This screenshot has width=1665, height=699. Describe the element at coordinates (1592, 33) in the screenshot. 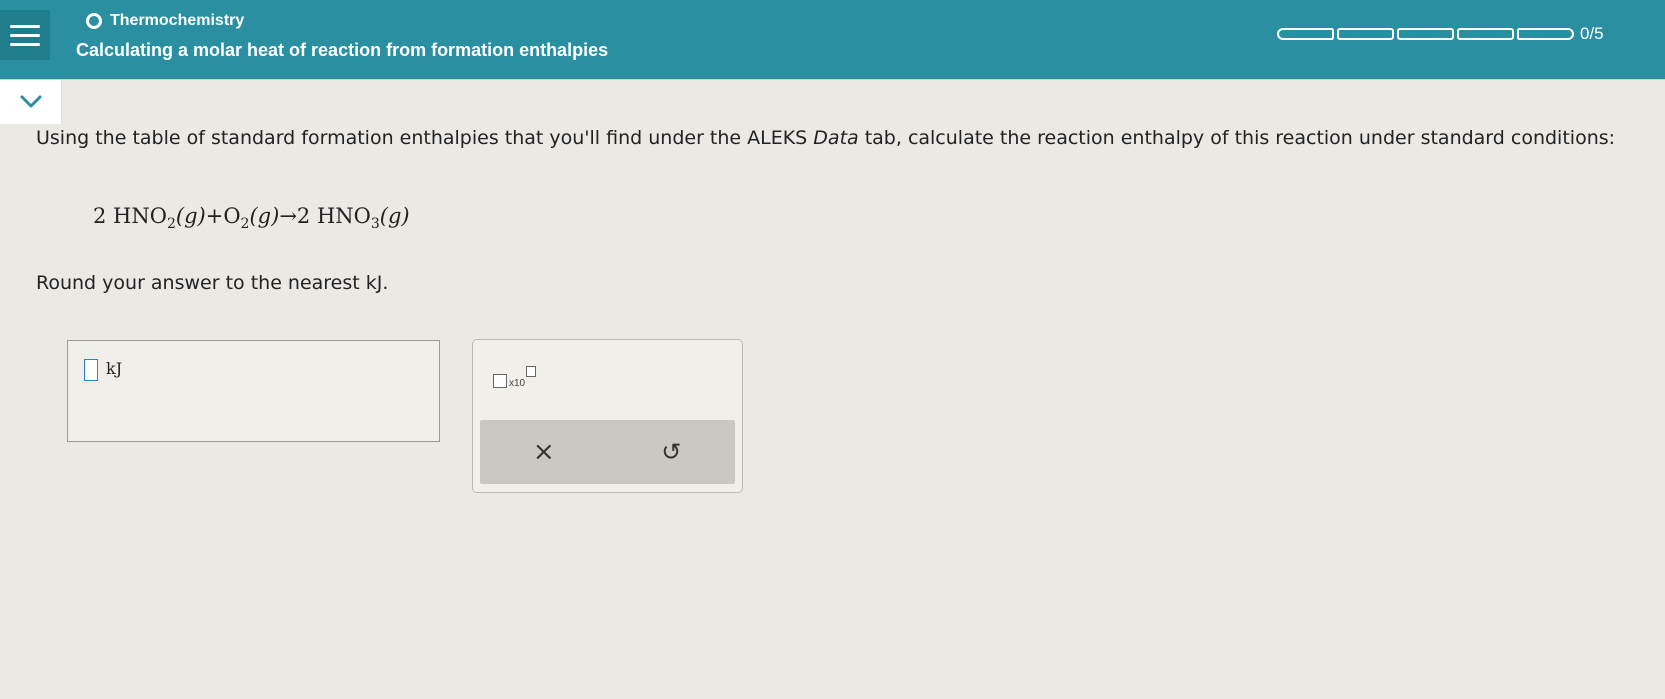

I see `progress-count: 0/5` at that location.